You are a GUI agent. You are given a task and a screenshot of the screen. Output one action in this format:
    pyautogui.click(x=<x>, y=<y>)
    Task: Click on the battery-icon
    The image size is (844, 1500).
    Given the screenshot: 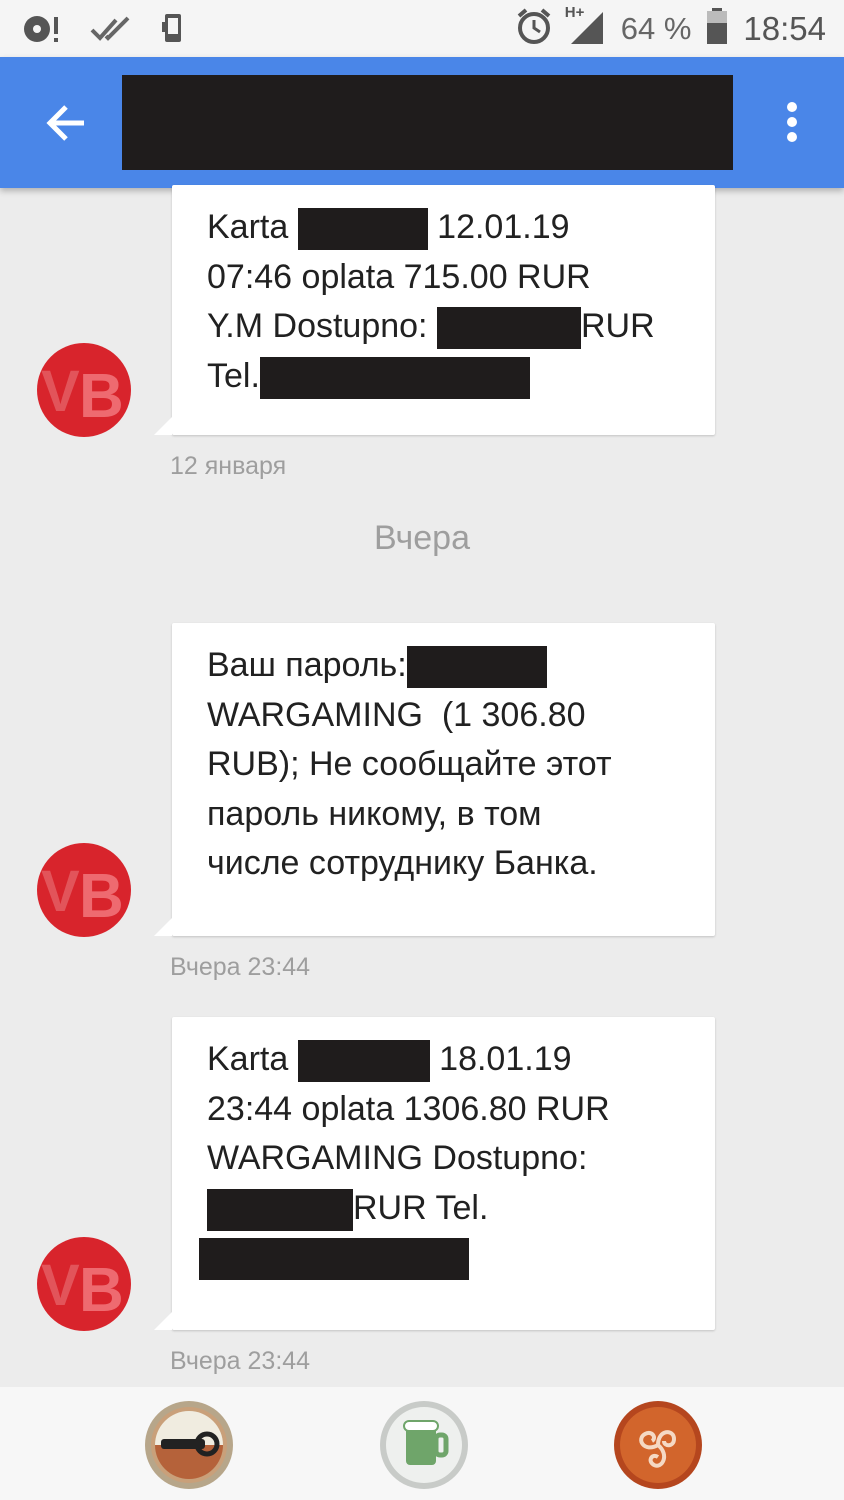 What is the action you would take?
    pyautogui.click(x=717, y=28)
    